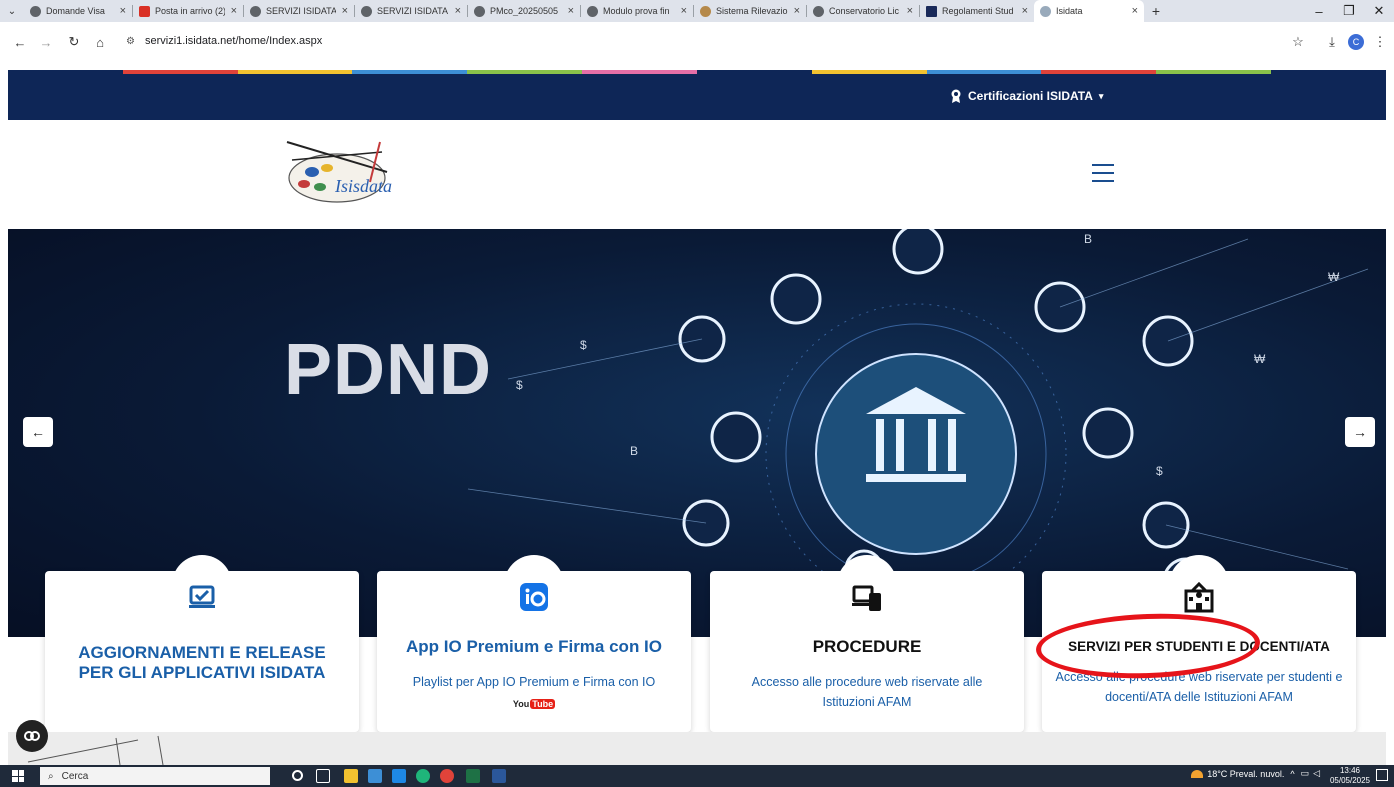 Image resolution: width=1394 pixels, height=787 pixels. Describe the element at coordinates (863, 11) in the screenshot. I see `browser-tab: Conservatorio Lic ×` at that location.